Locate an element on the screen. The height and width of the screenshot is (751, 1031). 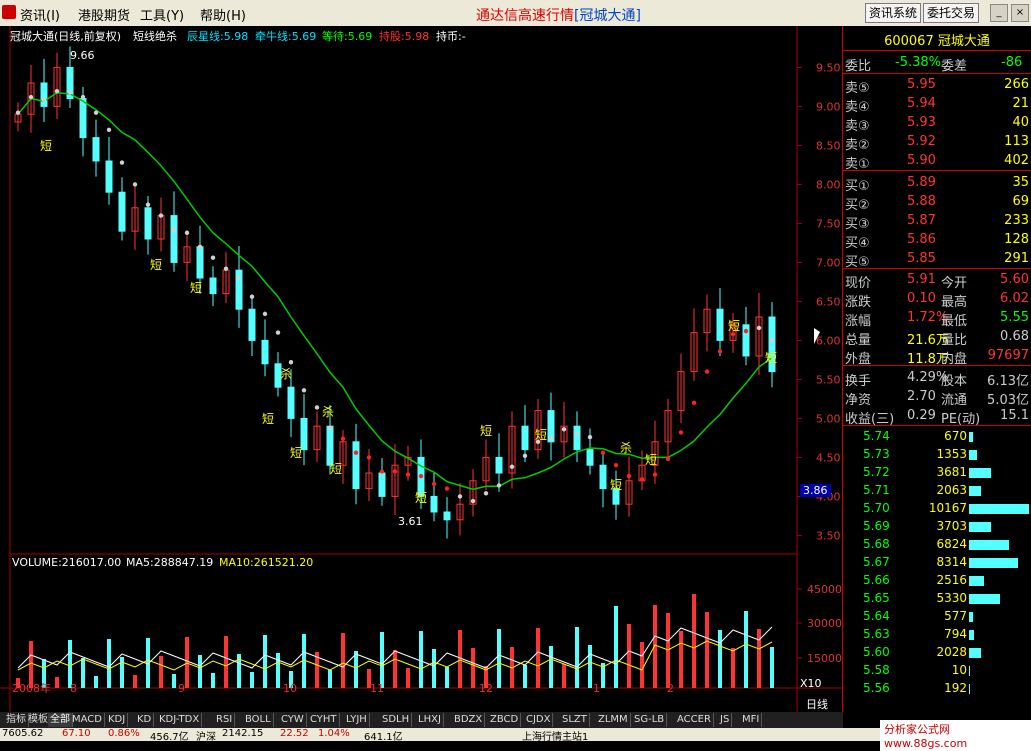
price-tick-label: 5.00 is located at coordinates (828, 418).